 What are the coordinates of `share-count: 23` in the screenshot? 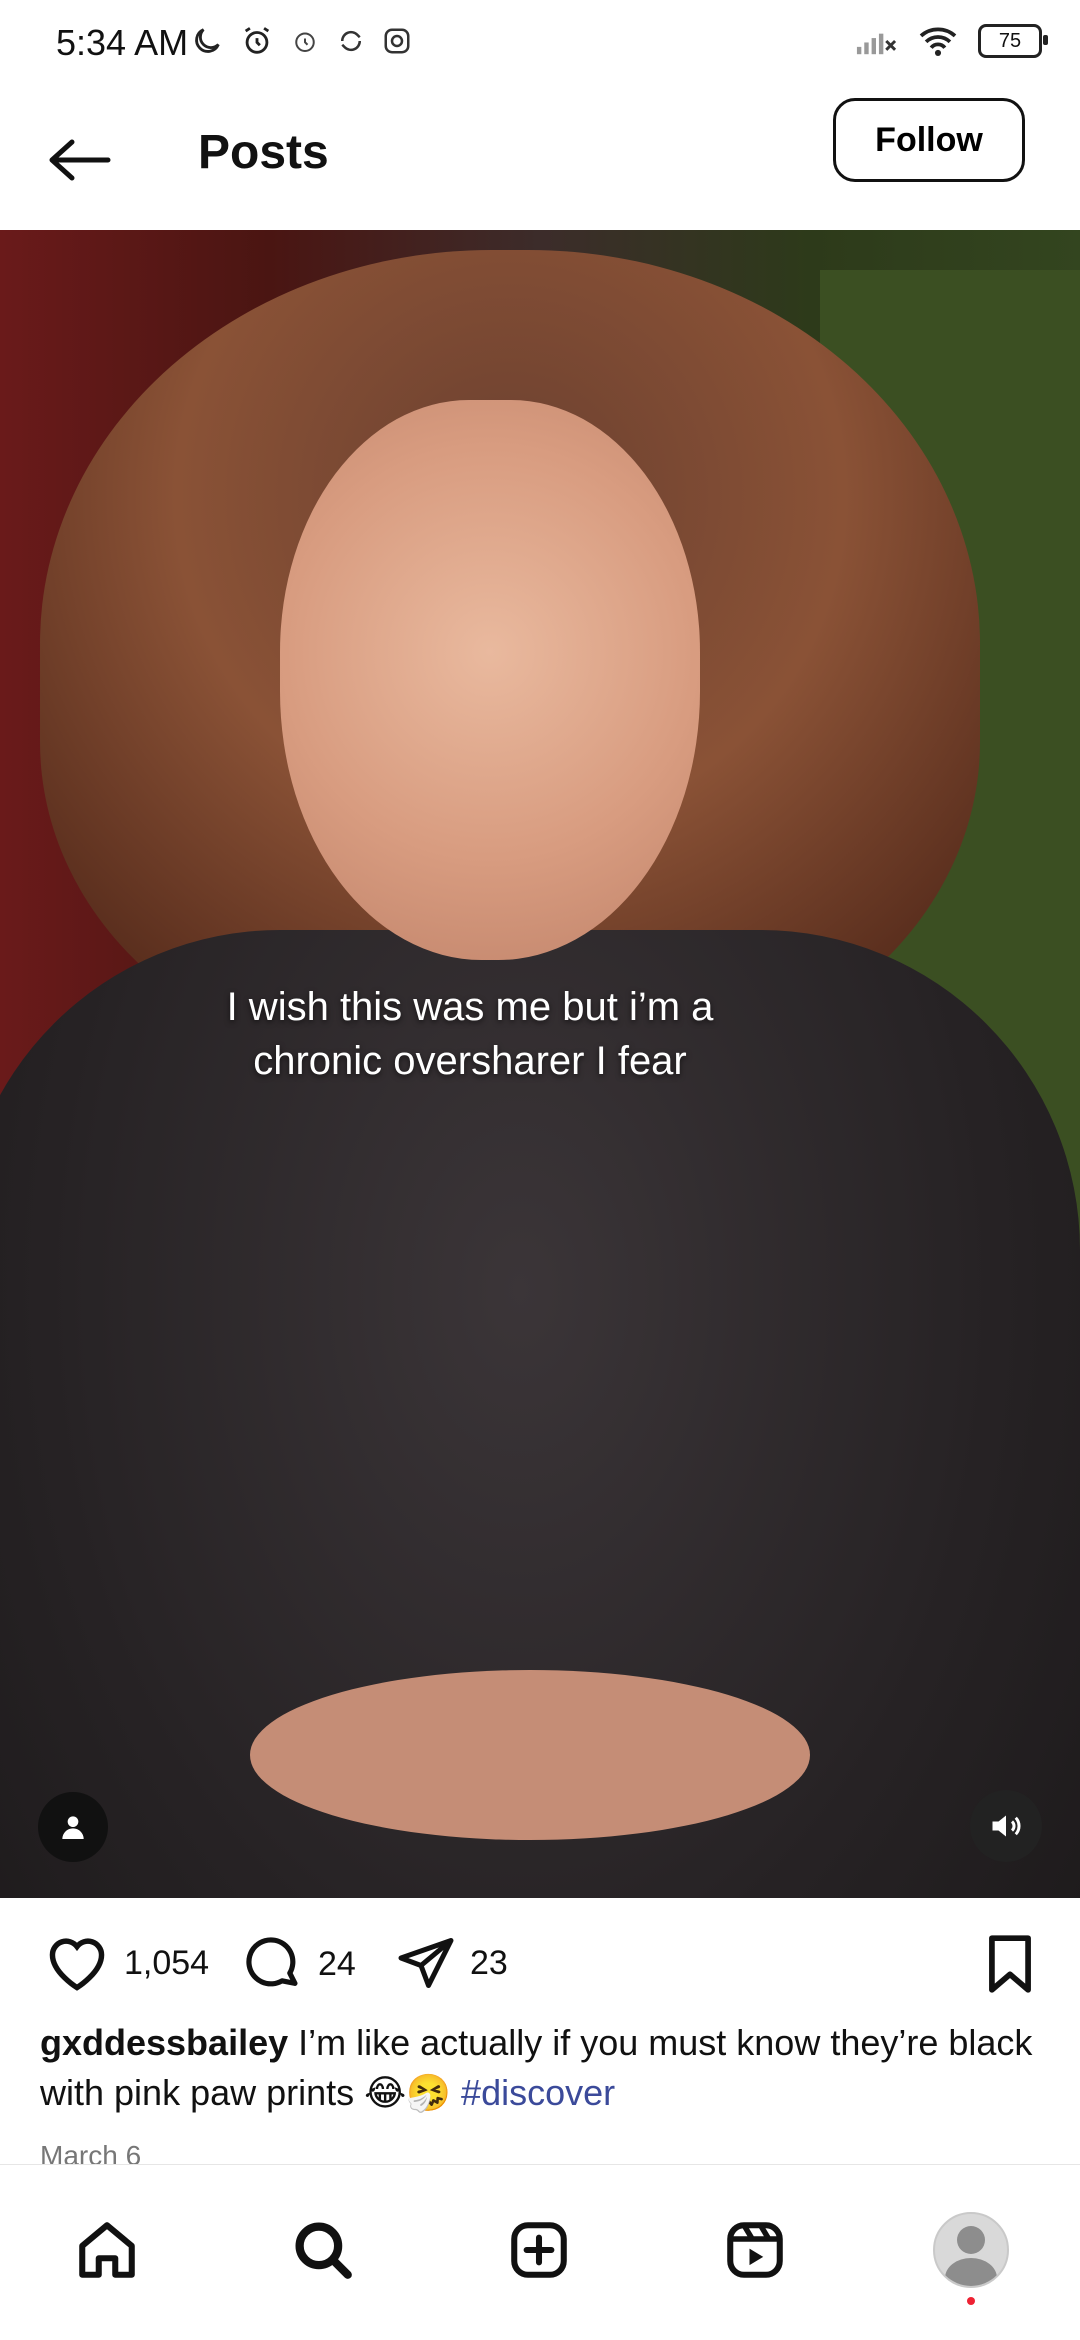 It's located at (489, 1962).